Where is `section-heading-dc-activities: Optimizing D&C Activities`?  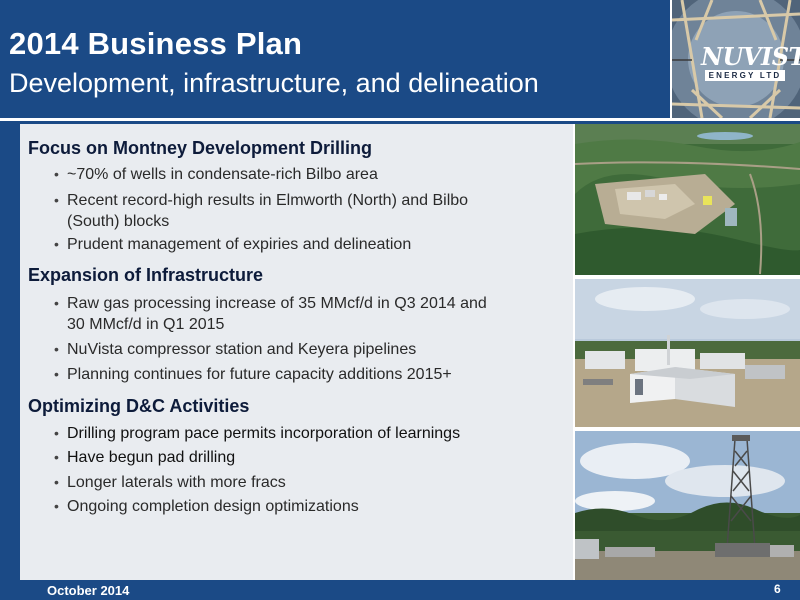
section-heading-dc-activities: Optimizing D&C Activities is located at coordinates (139, 406).